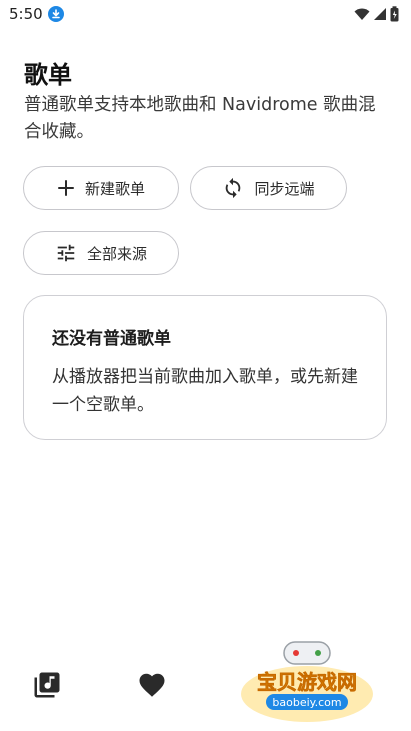  What do you see at coordinates (306, 702) in the screenshot?
I see `svg-text: baobeiy.com` at bounding box center [306, 702].